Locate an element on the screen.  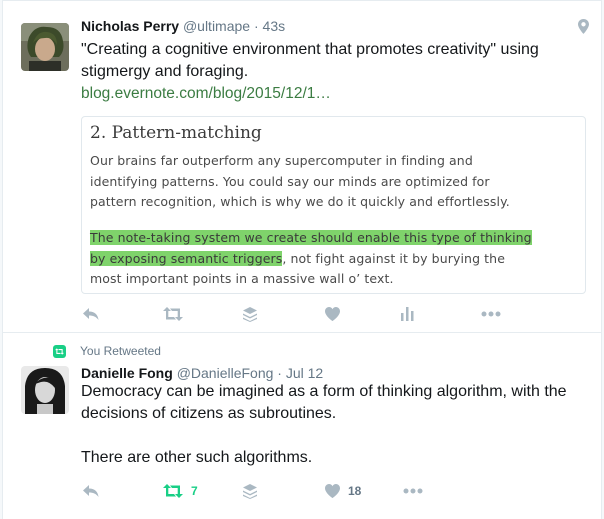
card-text: , not fight against it by burying the is located at coordinates (393, 258).